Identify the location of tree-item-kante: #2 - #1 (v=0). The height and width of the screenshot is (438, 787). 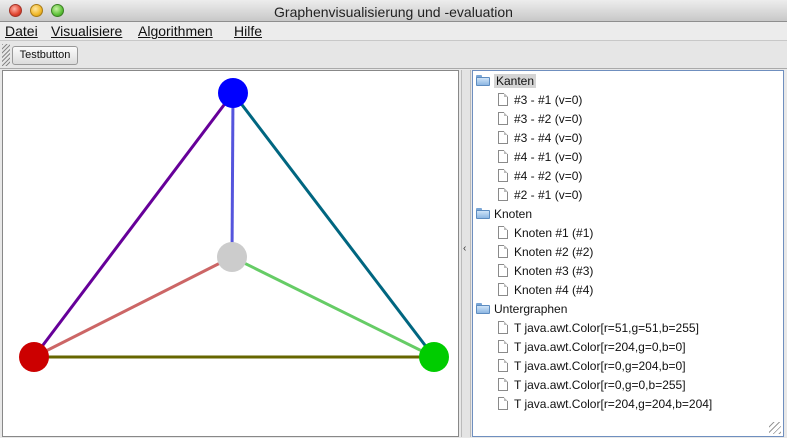
(540, 195).